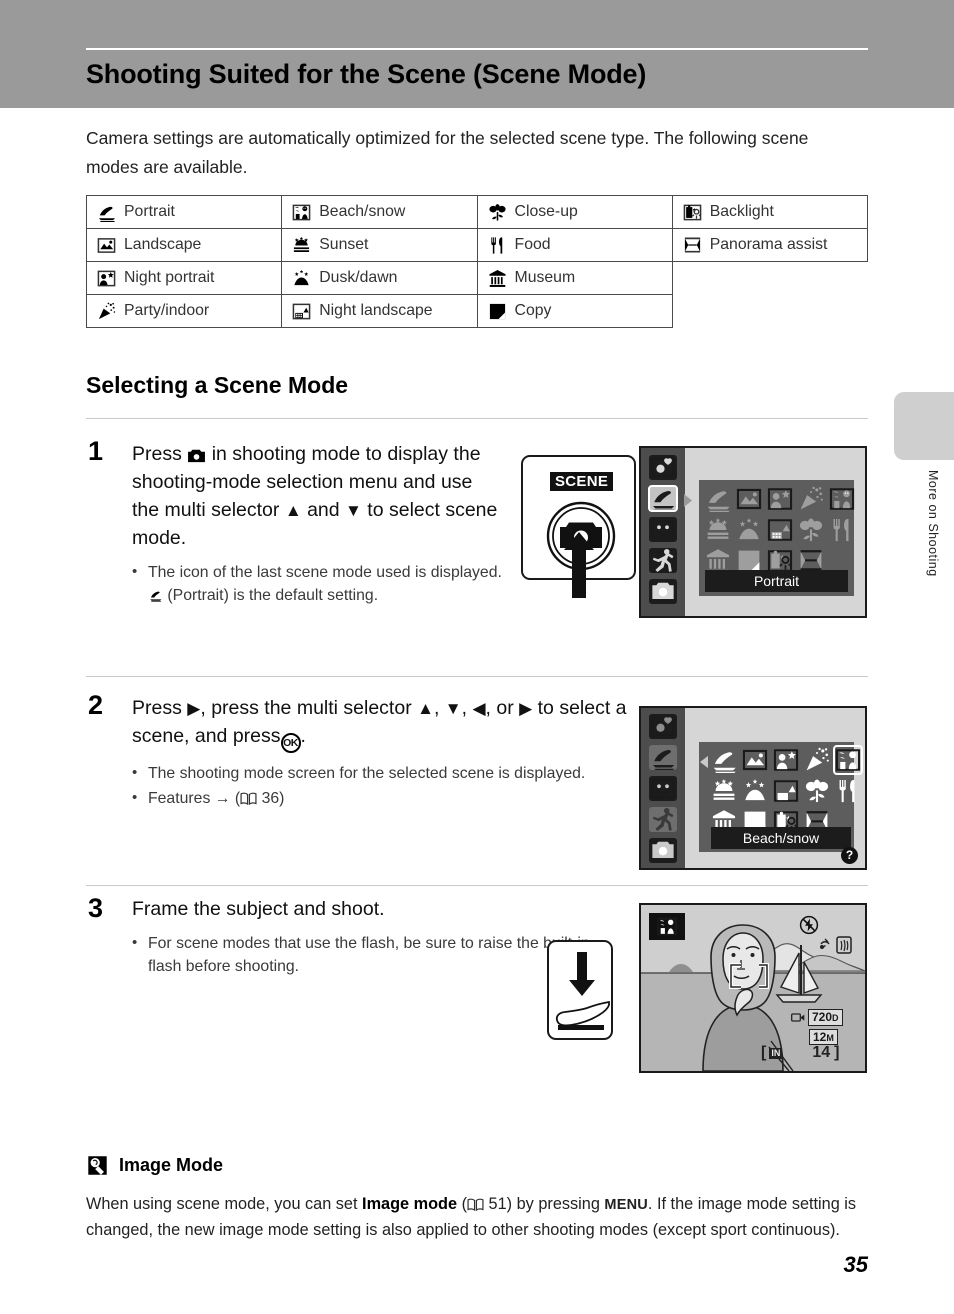 The image size is (954, 1314). I want to click on night-landscape-icon, so click(301, 311).